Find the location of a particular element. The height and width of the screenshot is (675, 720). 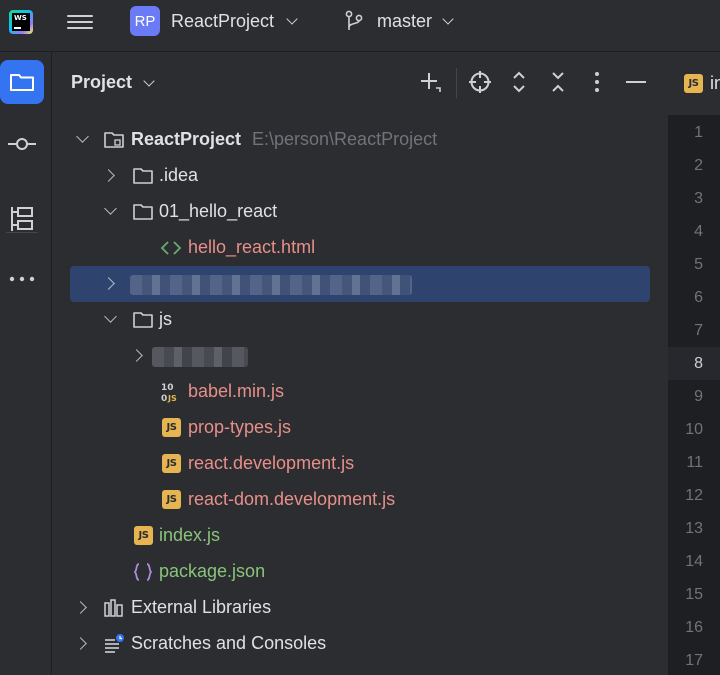

options-icon is located at coordinates (597, 82).